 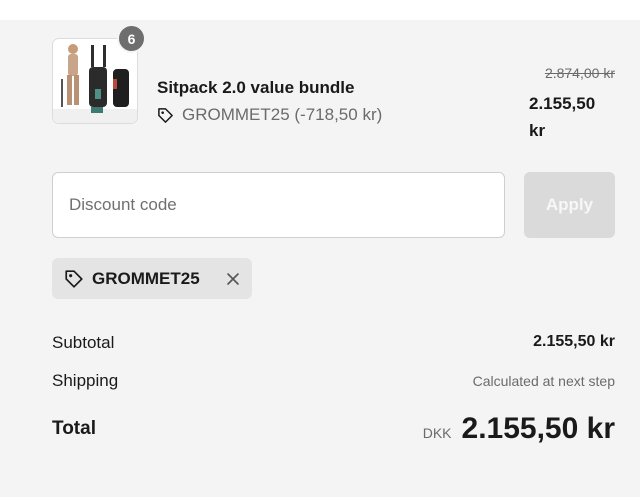 What do you see at coordinates (131, 38) in the screenshot?
I see `quantity-badge: 6` at bounding box center [131, 38].